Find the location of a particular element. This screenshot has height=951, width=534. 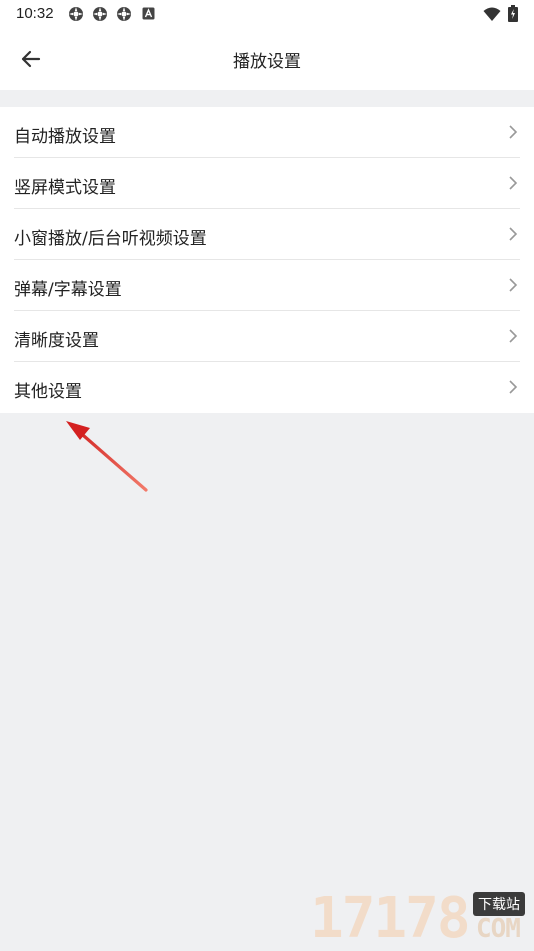

status-time: 10:32 is located at coordinates (35, 13).